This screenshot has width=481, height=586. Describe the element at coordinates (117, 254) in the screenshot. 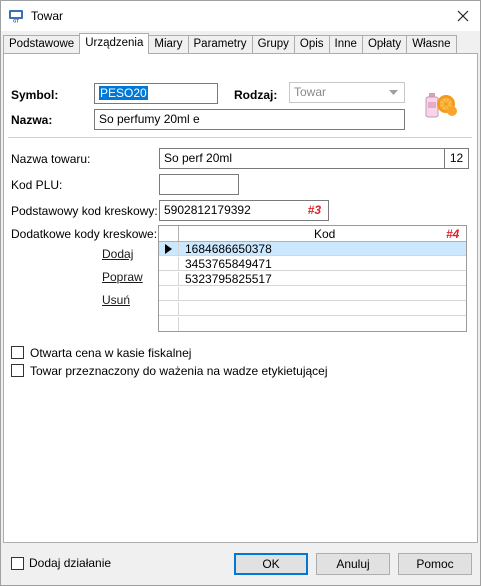

I see `add-barcode-link: Dodaj` at that location.